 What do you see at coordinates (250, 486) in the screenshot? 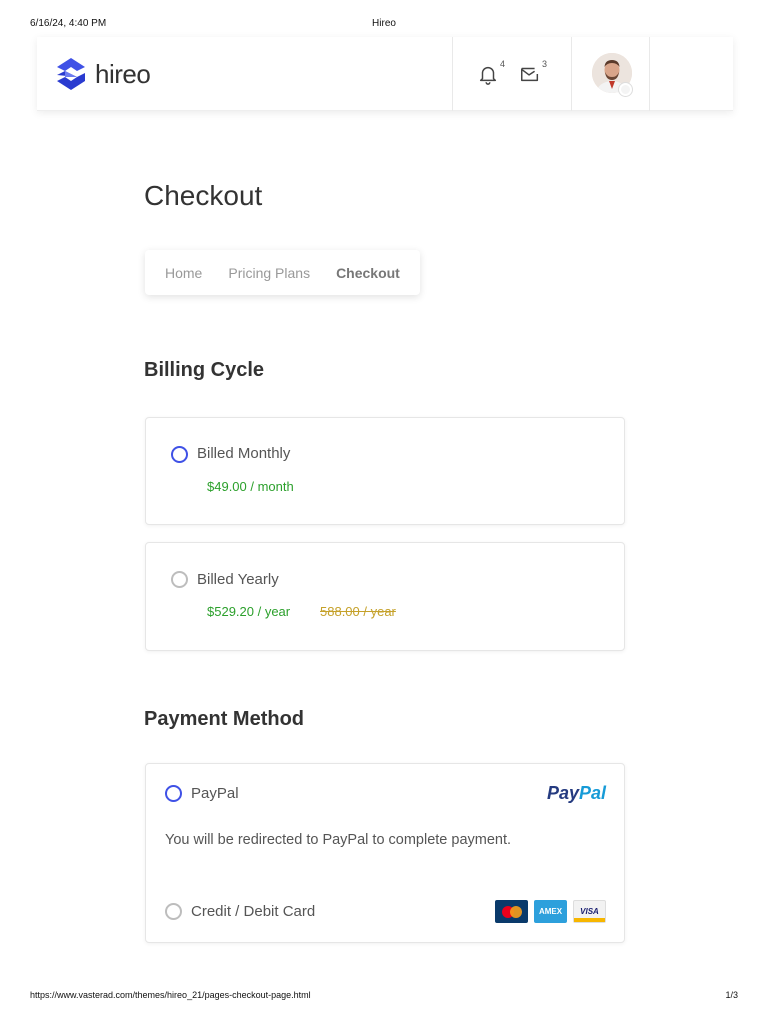
I see `billing-monthly-price: $49.00 / month` at bounding box center [250, 486].